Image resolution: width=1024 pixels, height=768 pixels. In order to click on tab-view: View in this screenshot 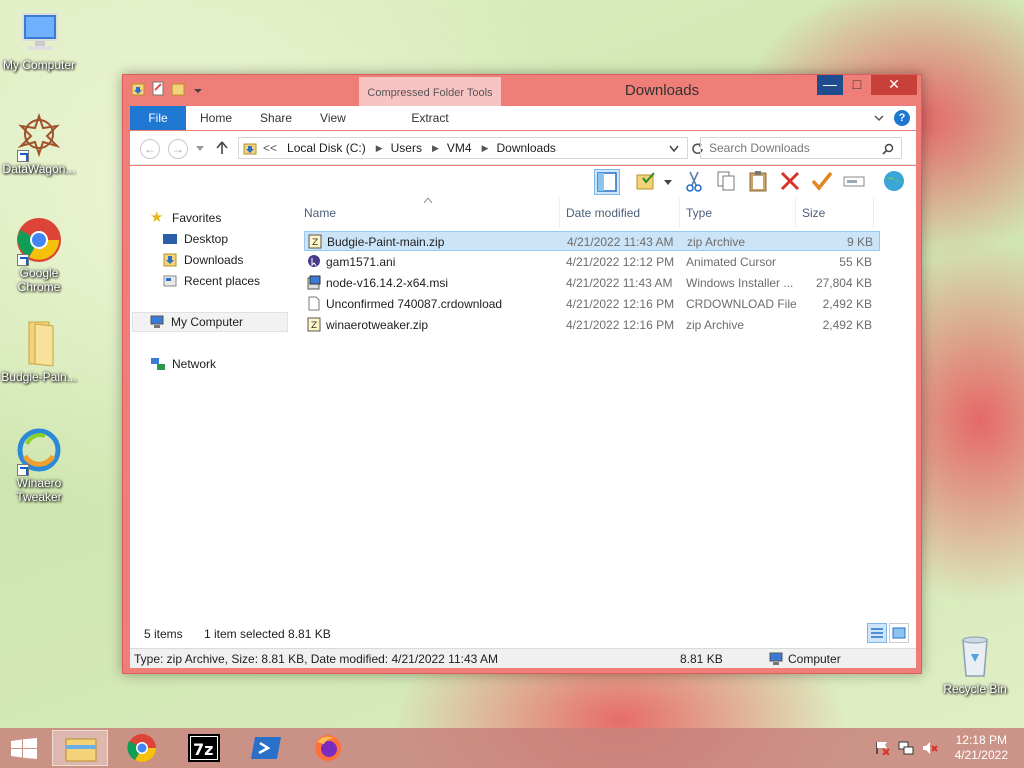, I will do `click(333, 118)`.